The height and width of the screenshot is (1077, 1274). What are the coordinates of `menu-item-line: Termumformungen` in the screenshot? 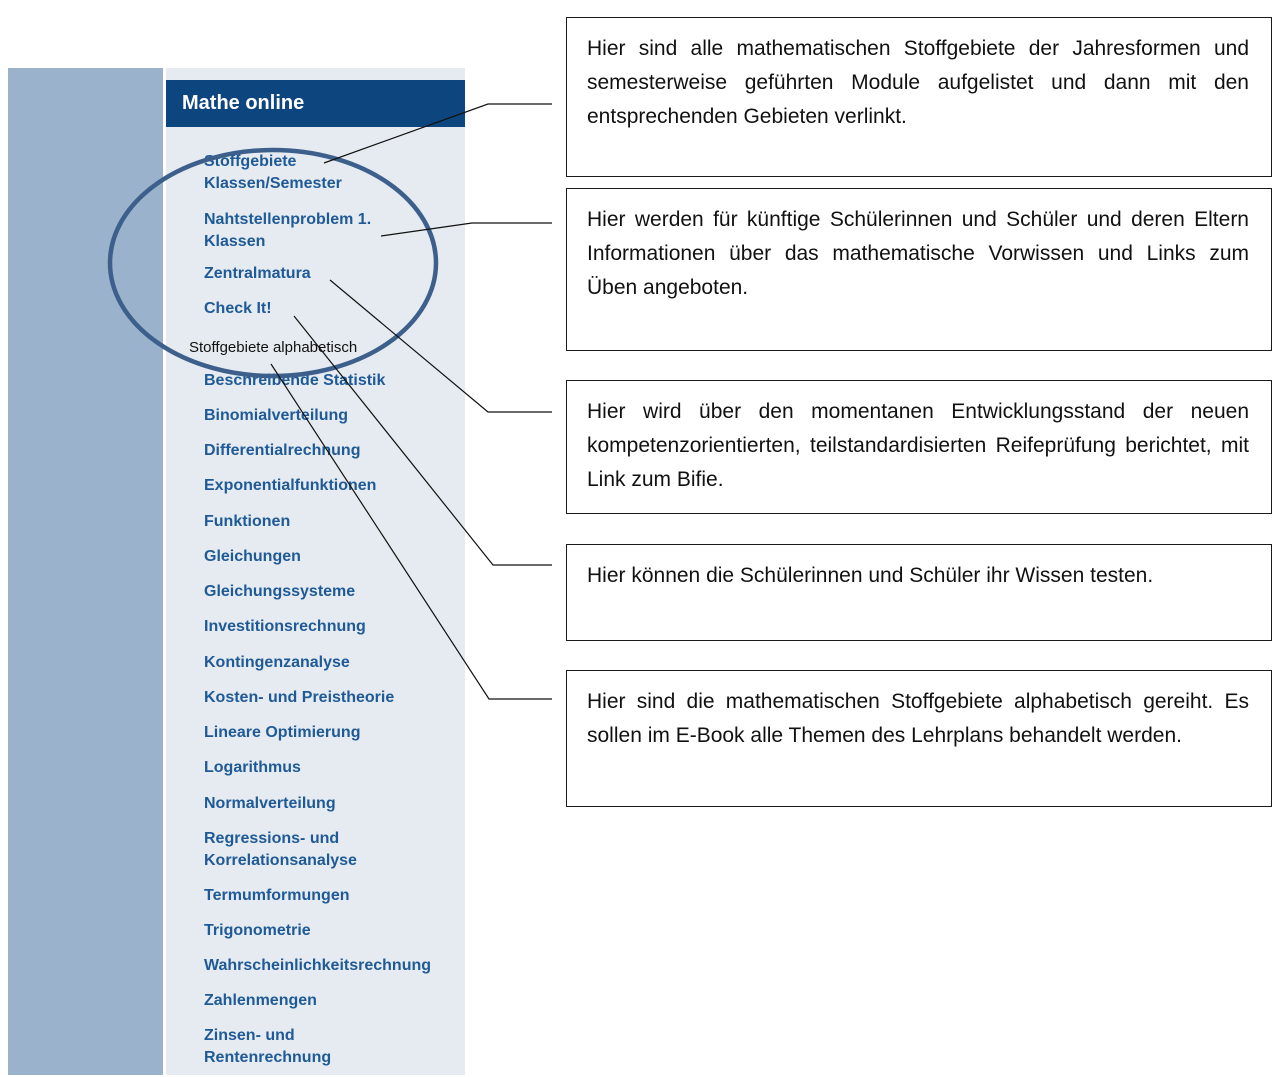 It's located at (277, 895).